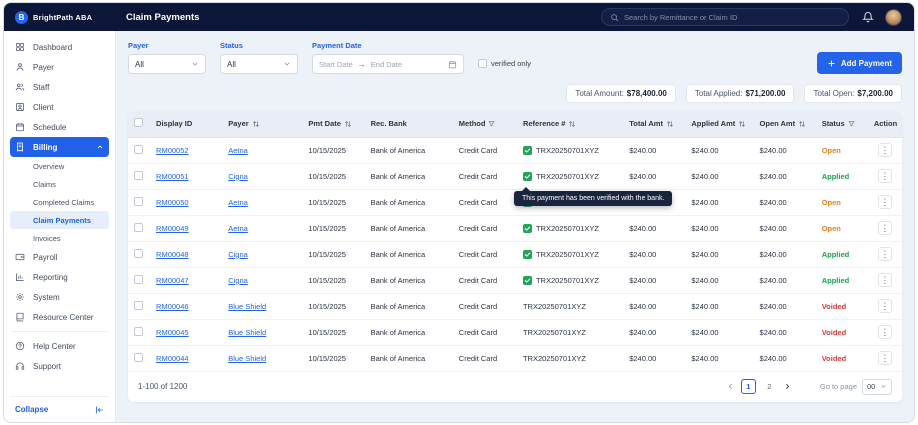 The height and width of the screenshot is (425, 918). I want to click on col-header-select, so click(139, 124).